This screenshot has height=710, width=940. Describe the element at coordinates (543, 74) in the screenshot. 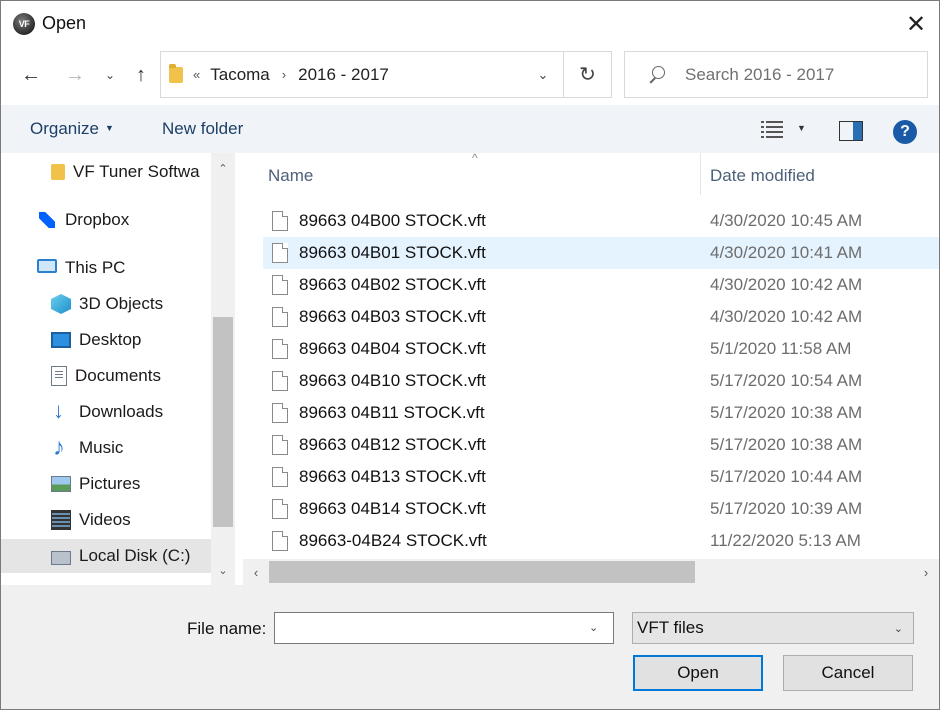

I see `address-dropdown-button: ⌄` at that location.